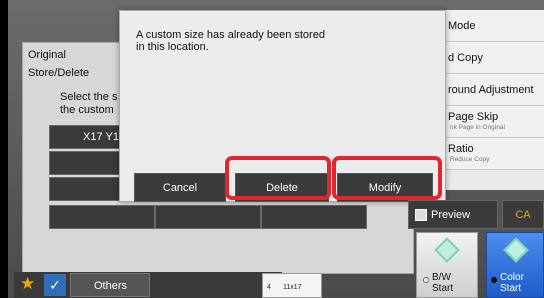  I want to click on menu-item-sublabel: nk Page in Original, so click(477, 127).